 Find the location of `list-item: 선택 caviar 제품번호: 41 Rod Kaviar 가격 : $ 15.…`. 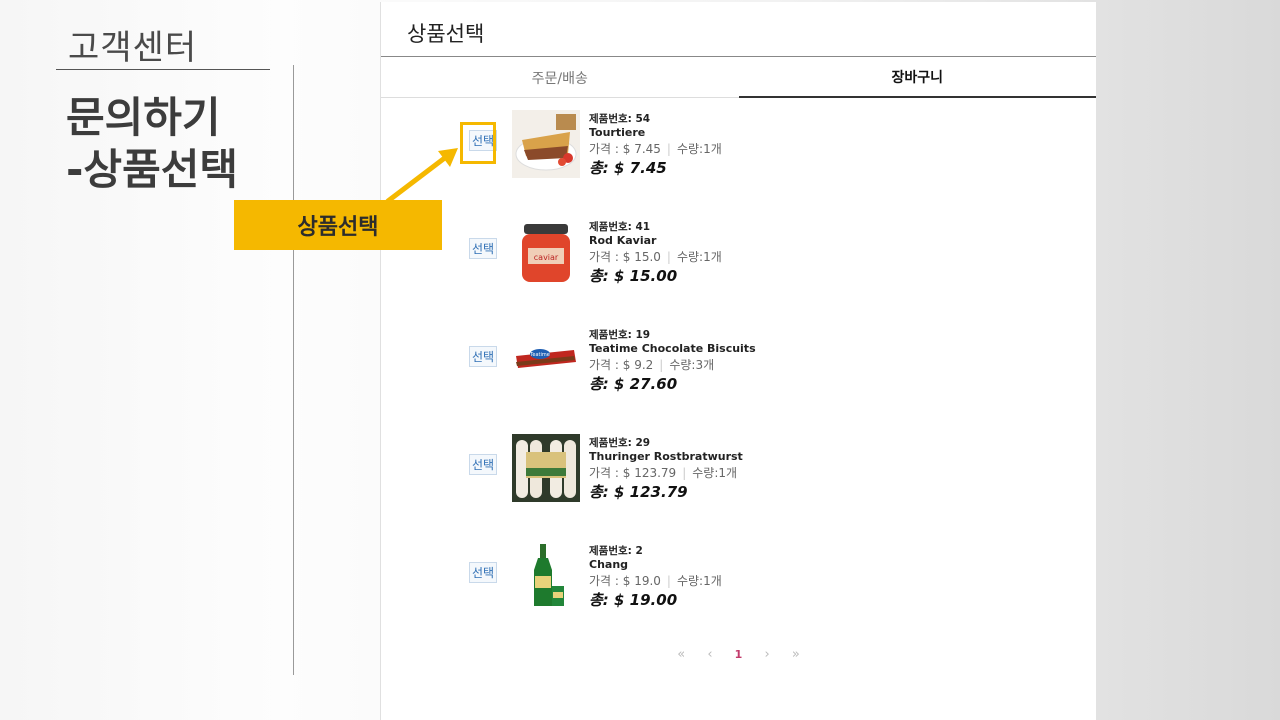

list-item: 선택 caviar 제품번호: 41 Rod Kaviar 가격 : $ 15.… is located at coordinates (738, 268).